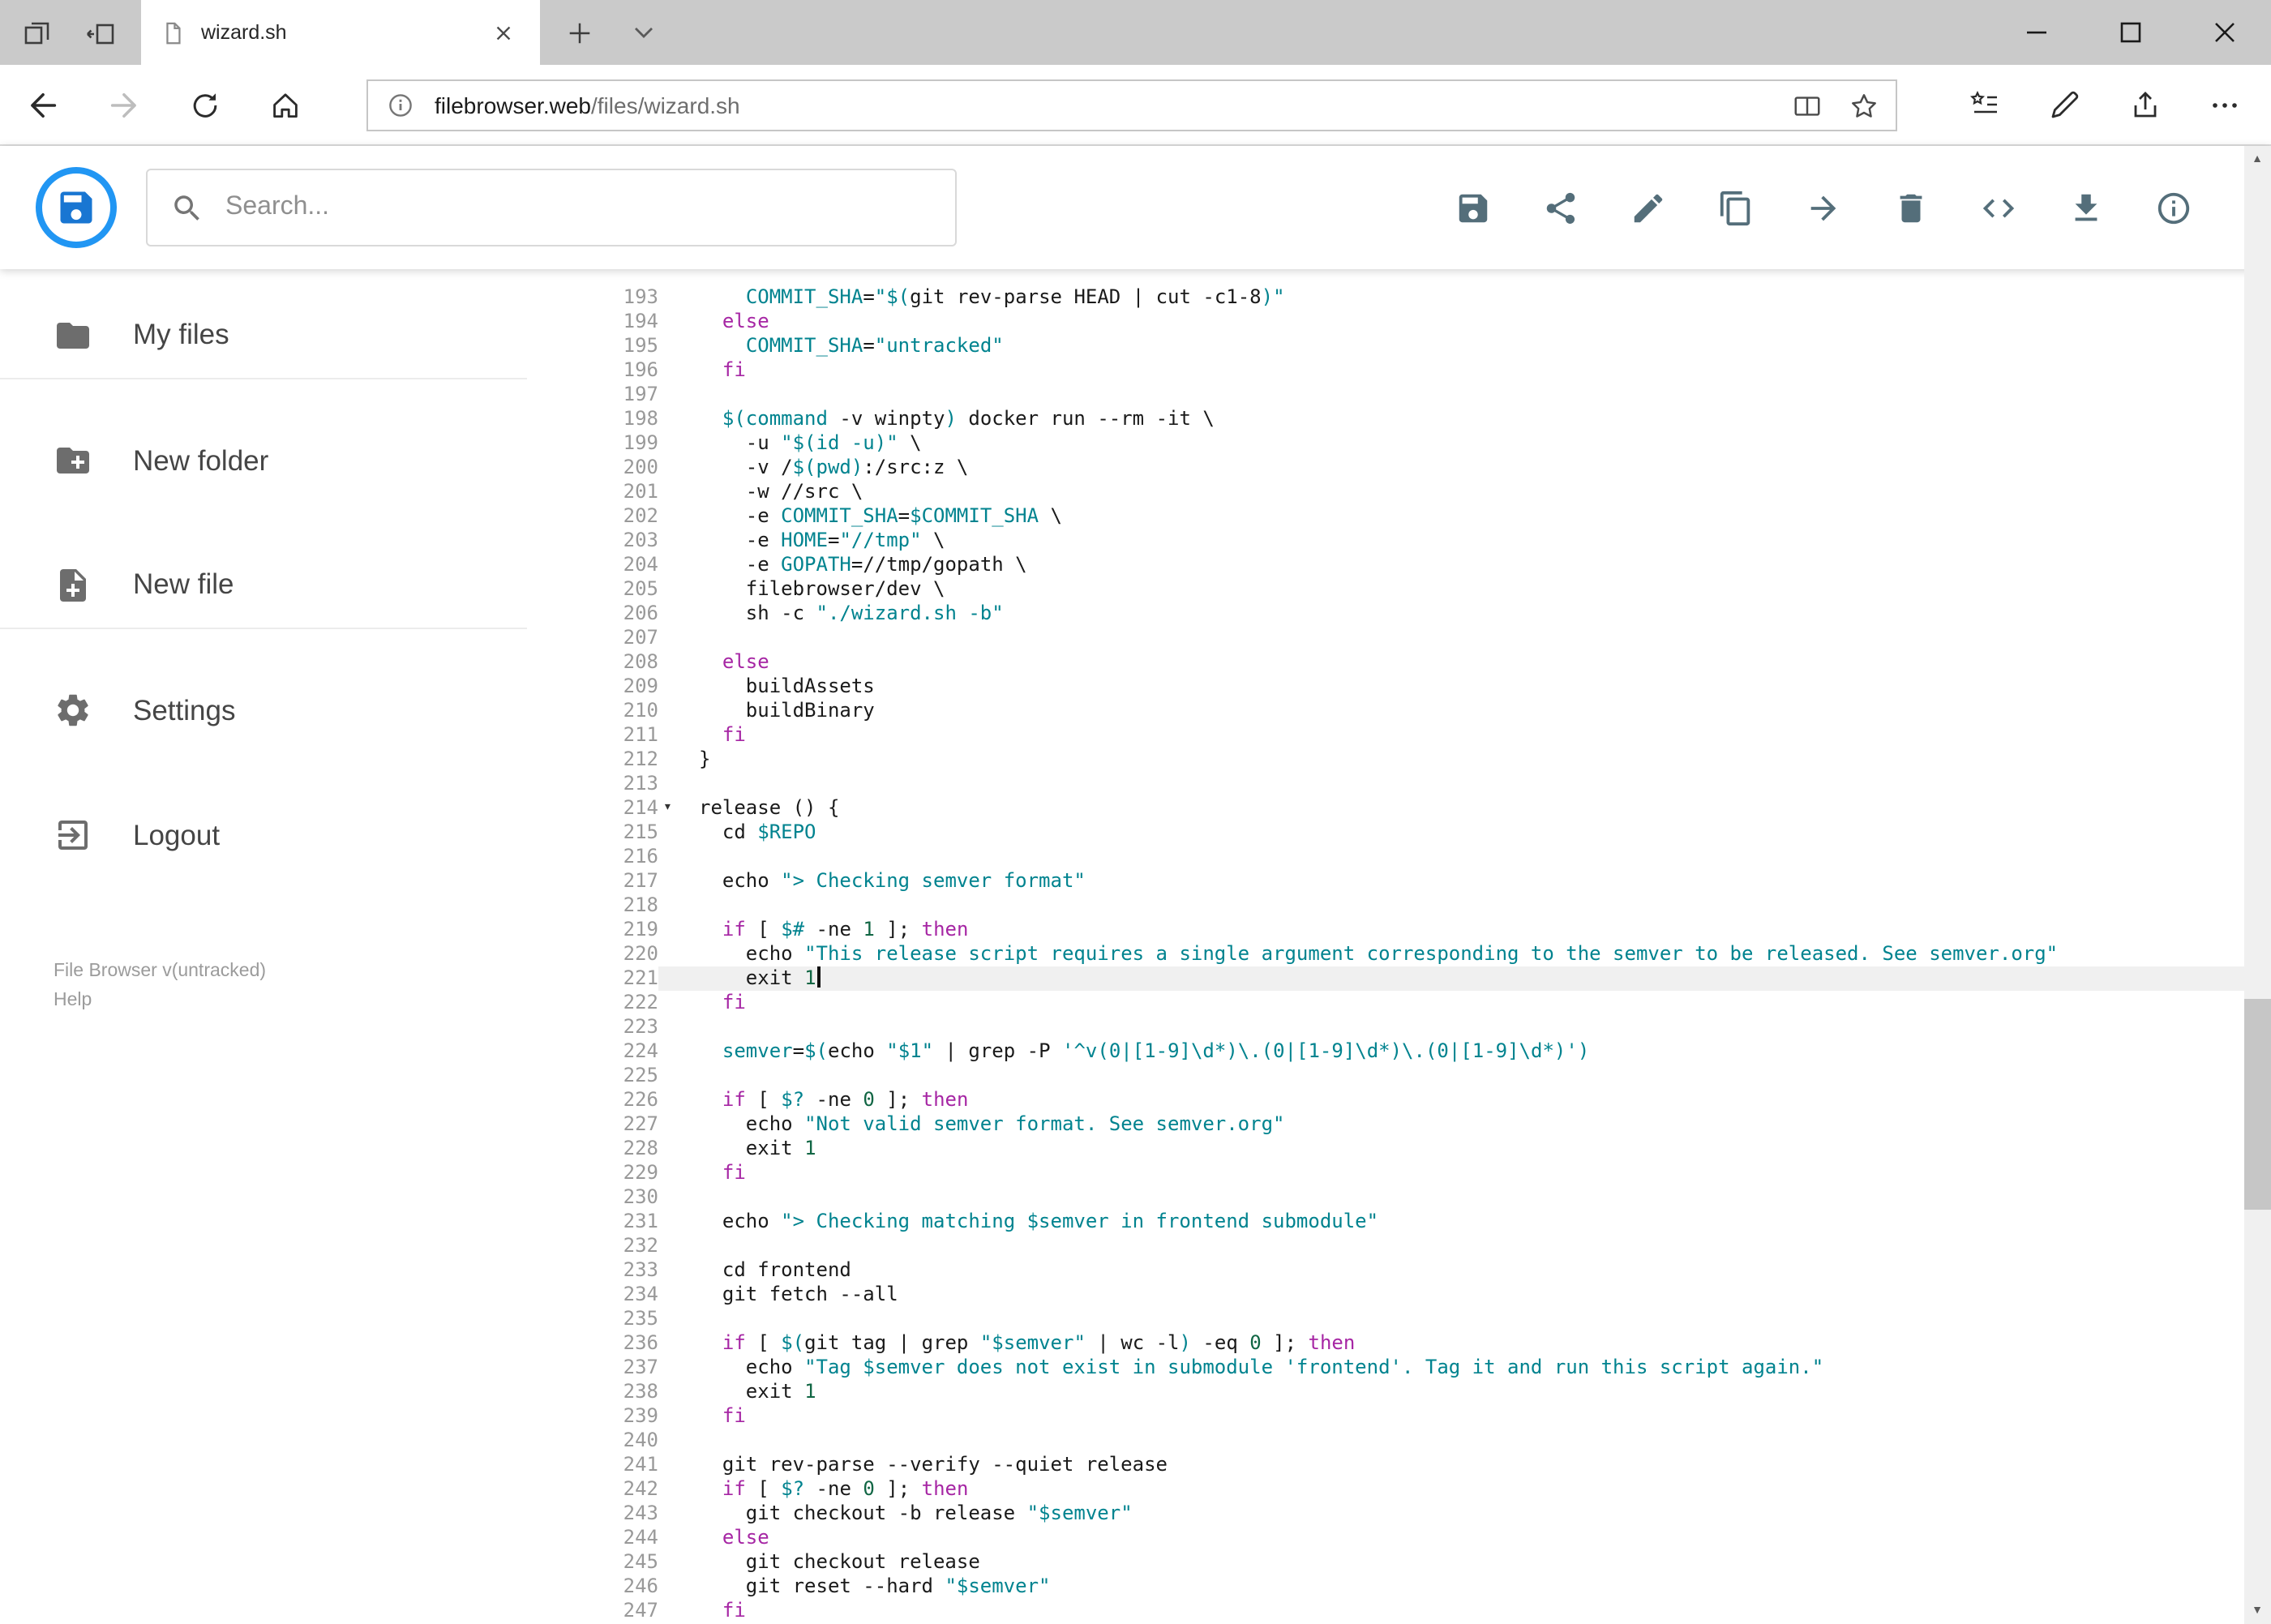 This screenshot has height=1624, width=2271. Describe the element at coordinates (1399, 687) in the screenshot. I see `code-line: 209 buildAssets` at that location.